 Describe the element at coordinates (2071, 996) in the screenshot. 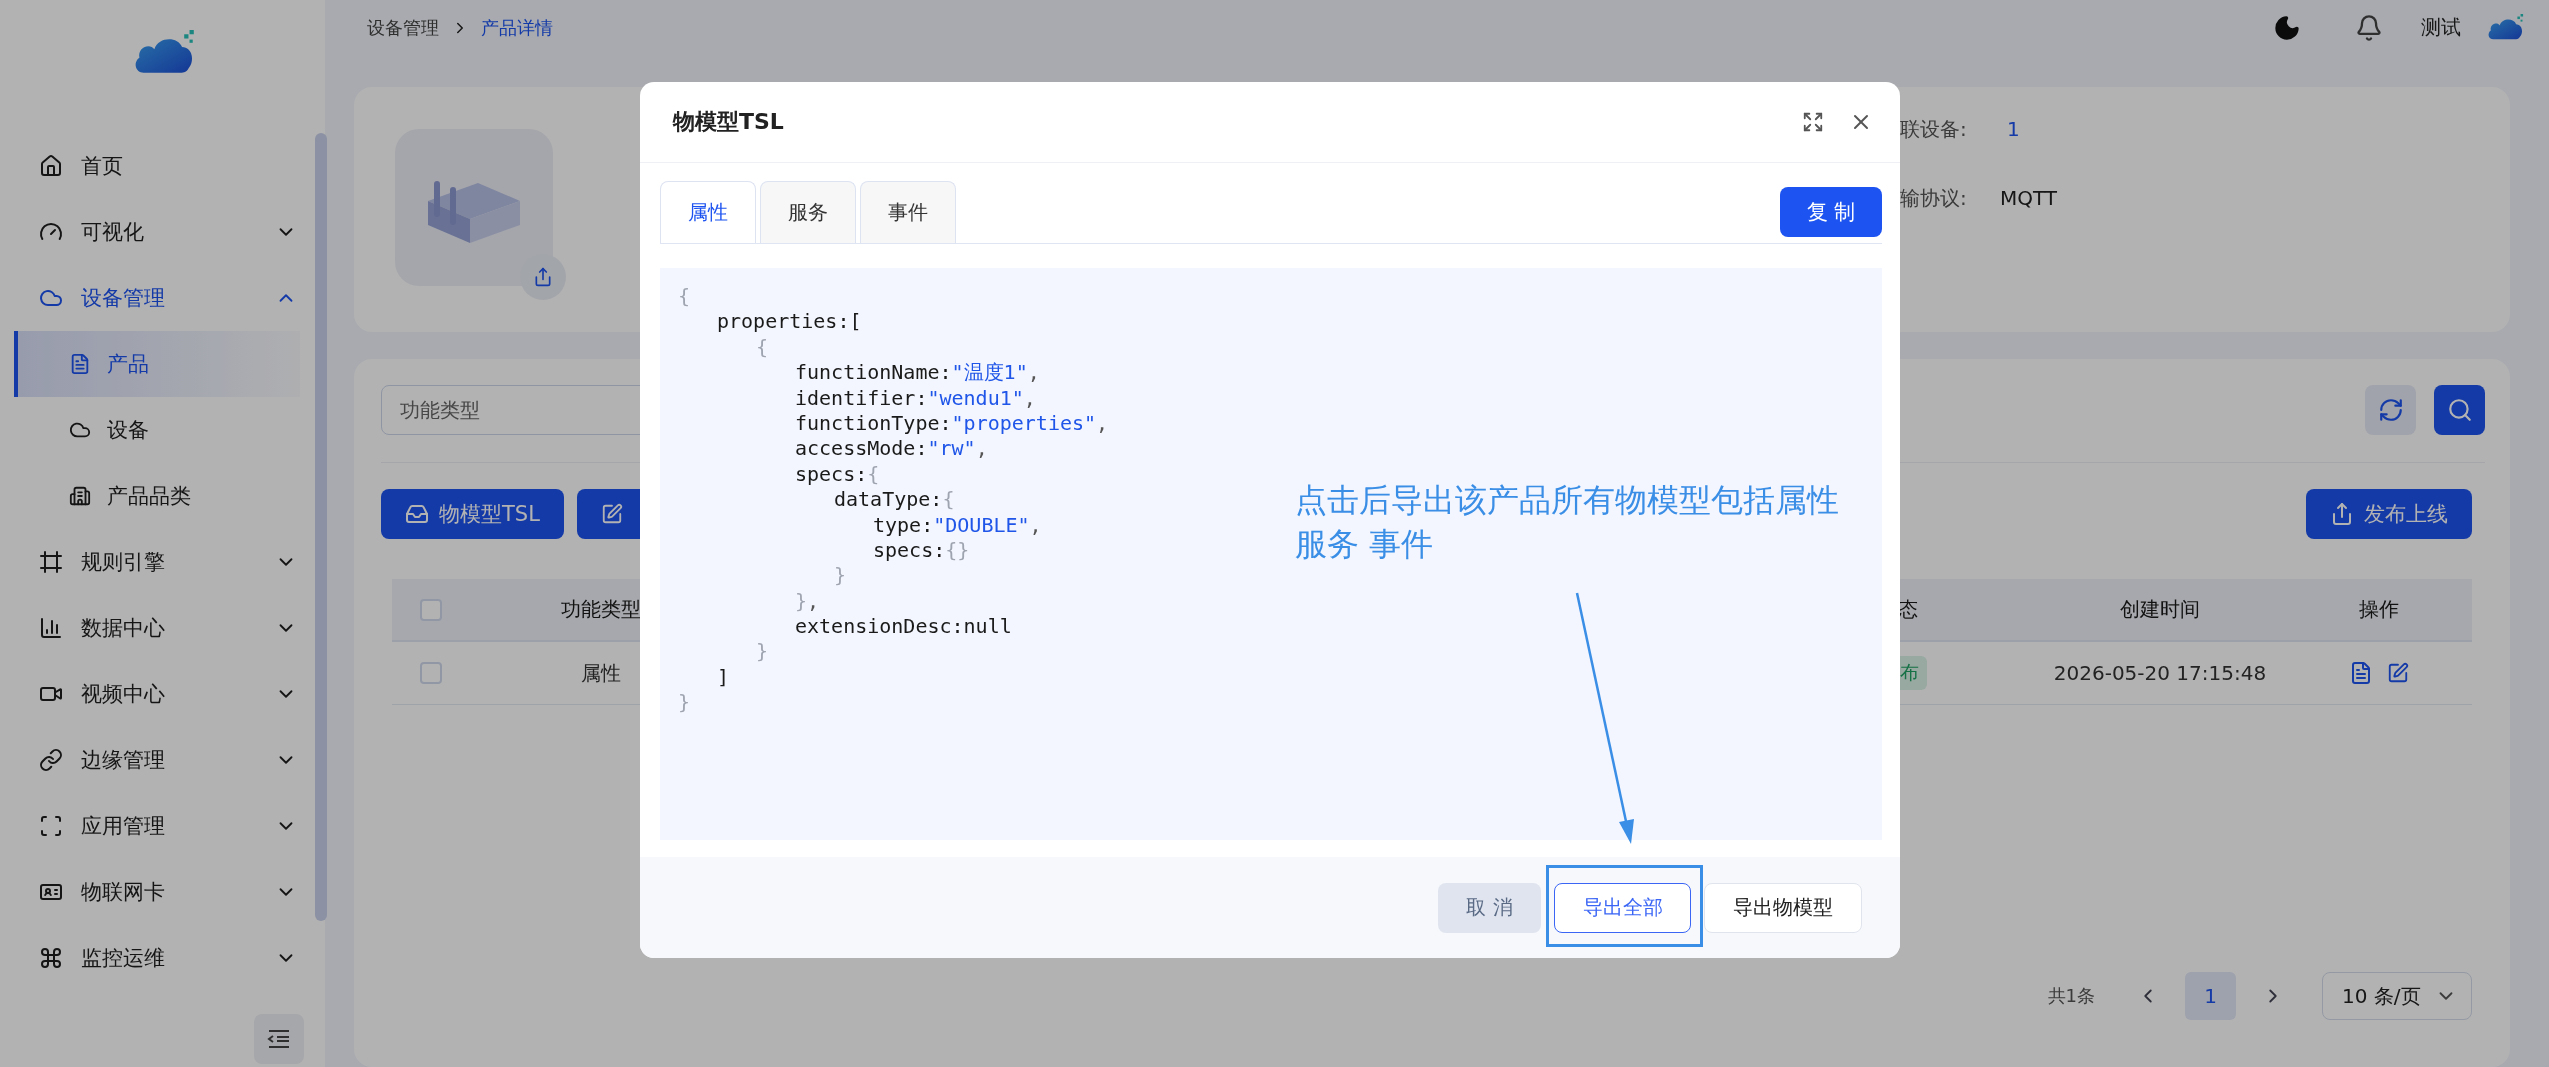

I see `total-count: 共1条` at that location.